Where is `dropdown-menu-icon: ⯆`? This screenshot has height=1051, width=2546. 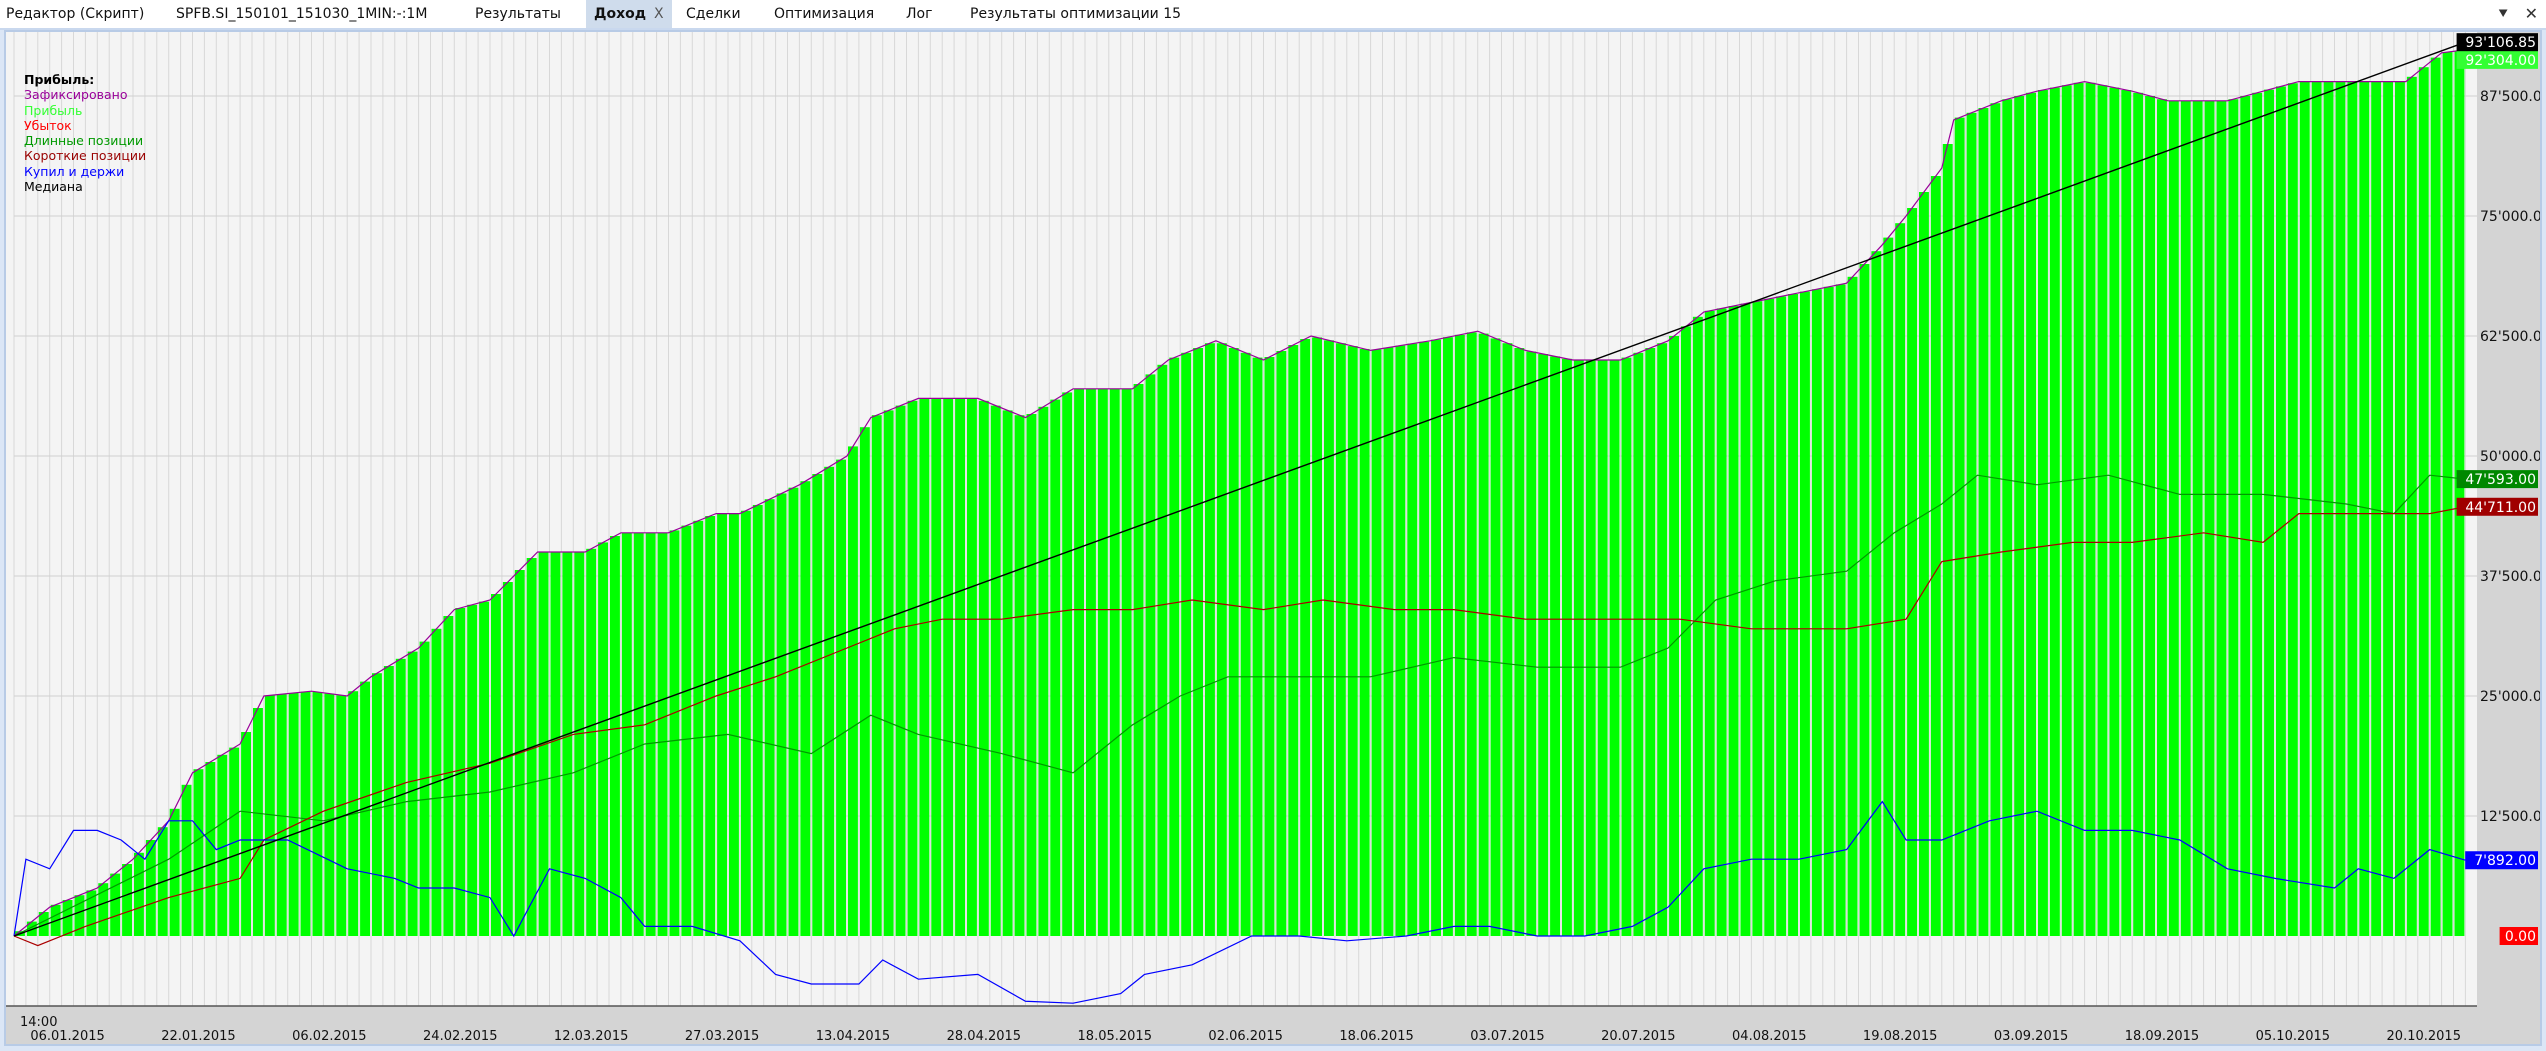
dropdown-menu-icon: ⯆ is located at coordinates (2503, 13).